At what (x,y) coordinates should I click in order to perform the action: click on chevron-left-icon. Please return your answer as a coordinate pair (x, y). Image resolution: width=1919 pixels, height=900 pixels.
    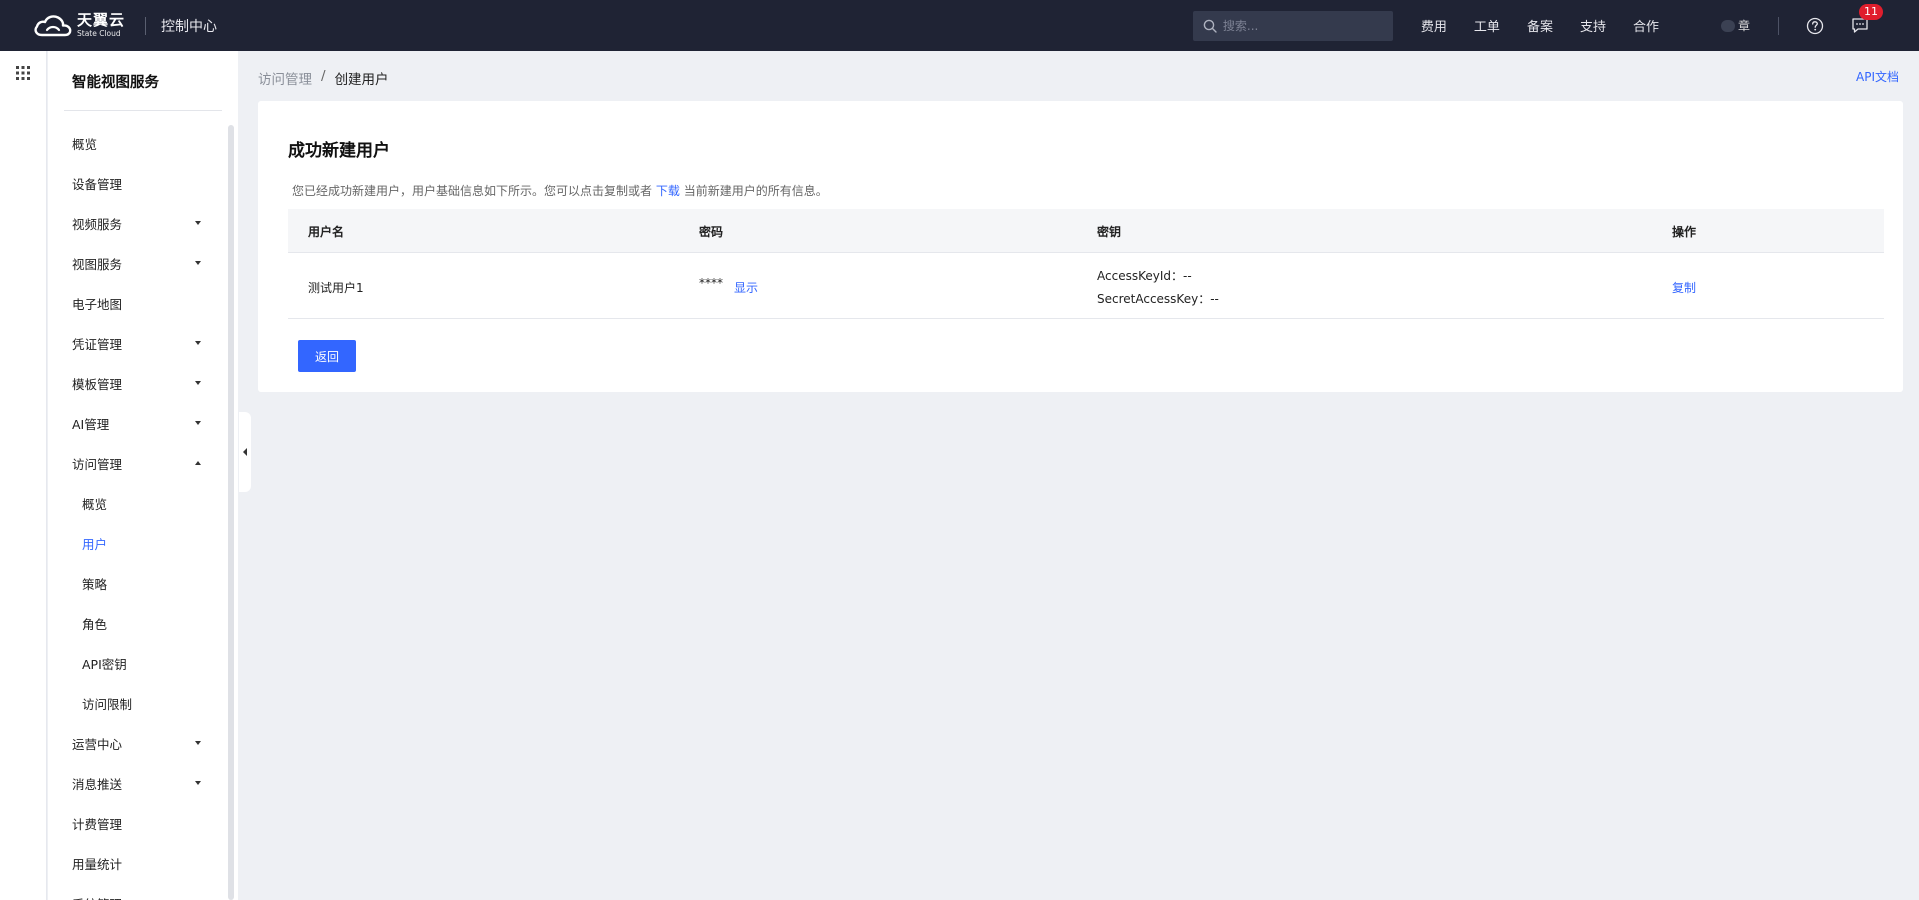
    Looking at the image, I should click on (245, 452).